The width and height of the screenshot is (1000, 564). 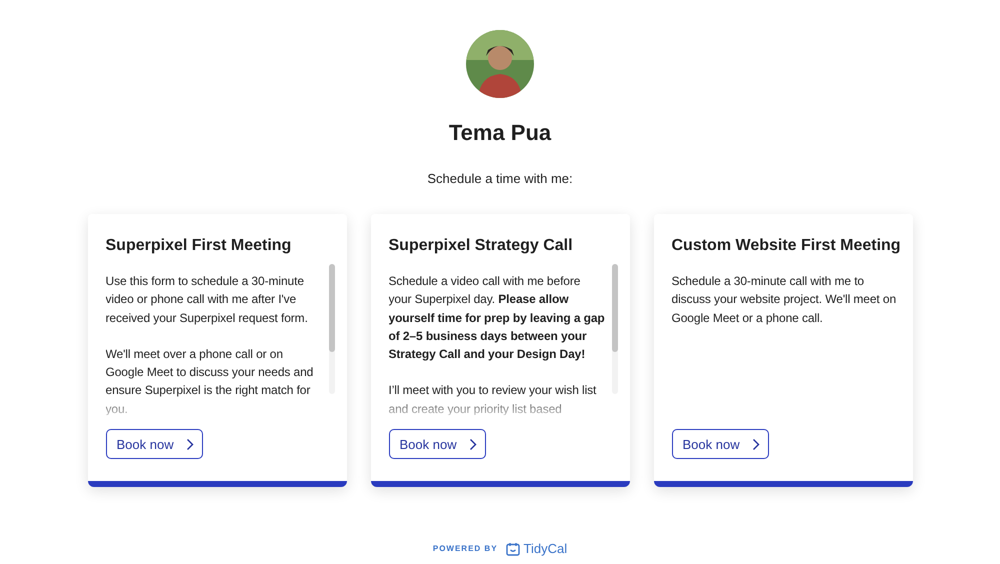 I want to click on calendar-smile-icon, so click(x=513, y=549).